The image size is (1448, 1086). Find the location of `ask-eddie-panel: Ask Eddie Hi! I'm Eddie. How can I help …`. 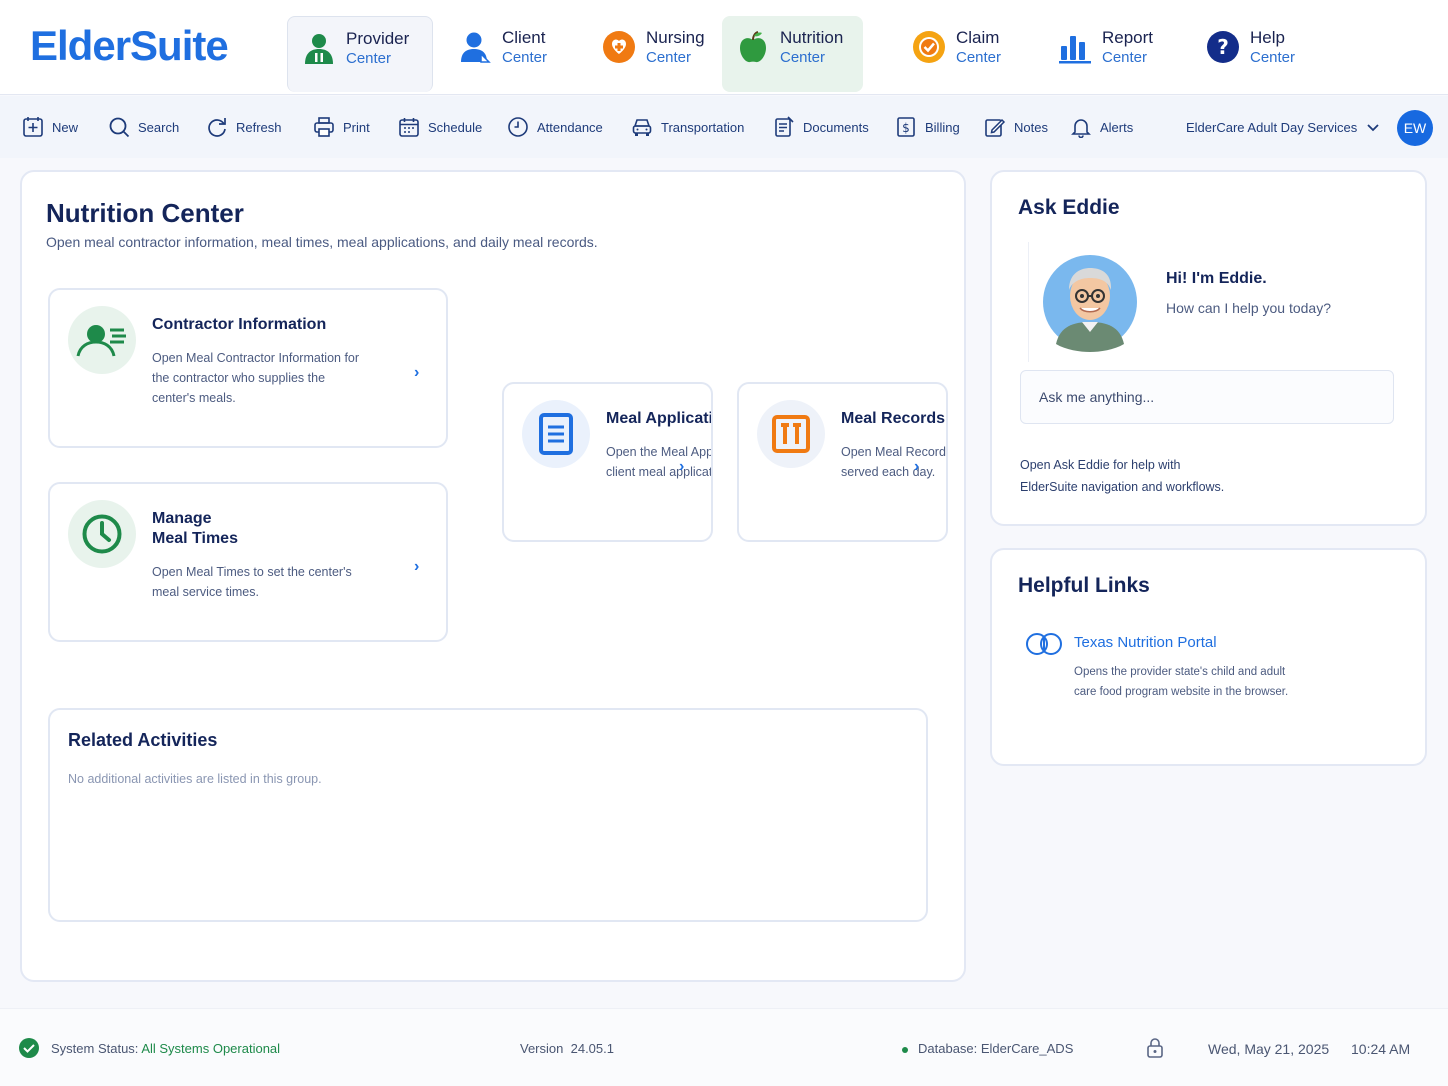

ask-eddie-panel: Ask Eddie Hi! I'm Eddie. How can I help … is located at coordinates (1208, 348).